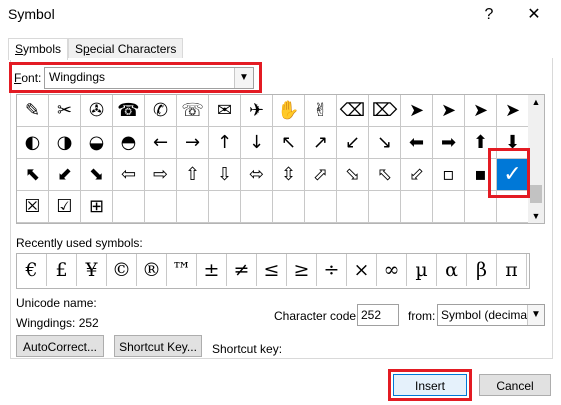 This screenshot has height=405, width=561. What do you see at coordinates (513, 175) in the screenshot?
I see `selected-symbol-cell: ✓` at bounding box center [513, 175].